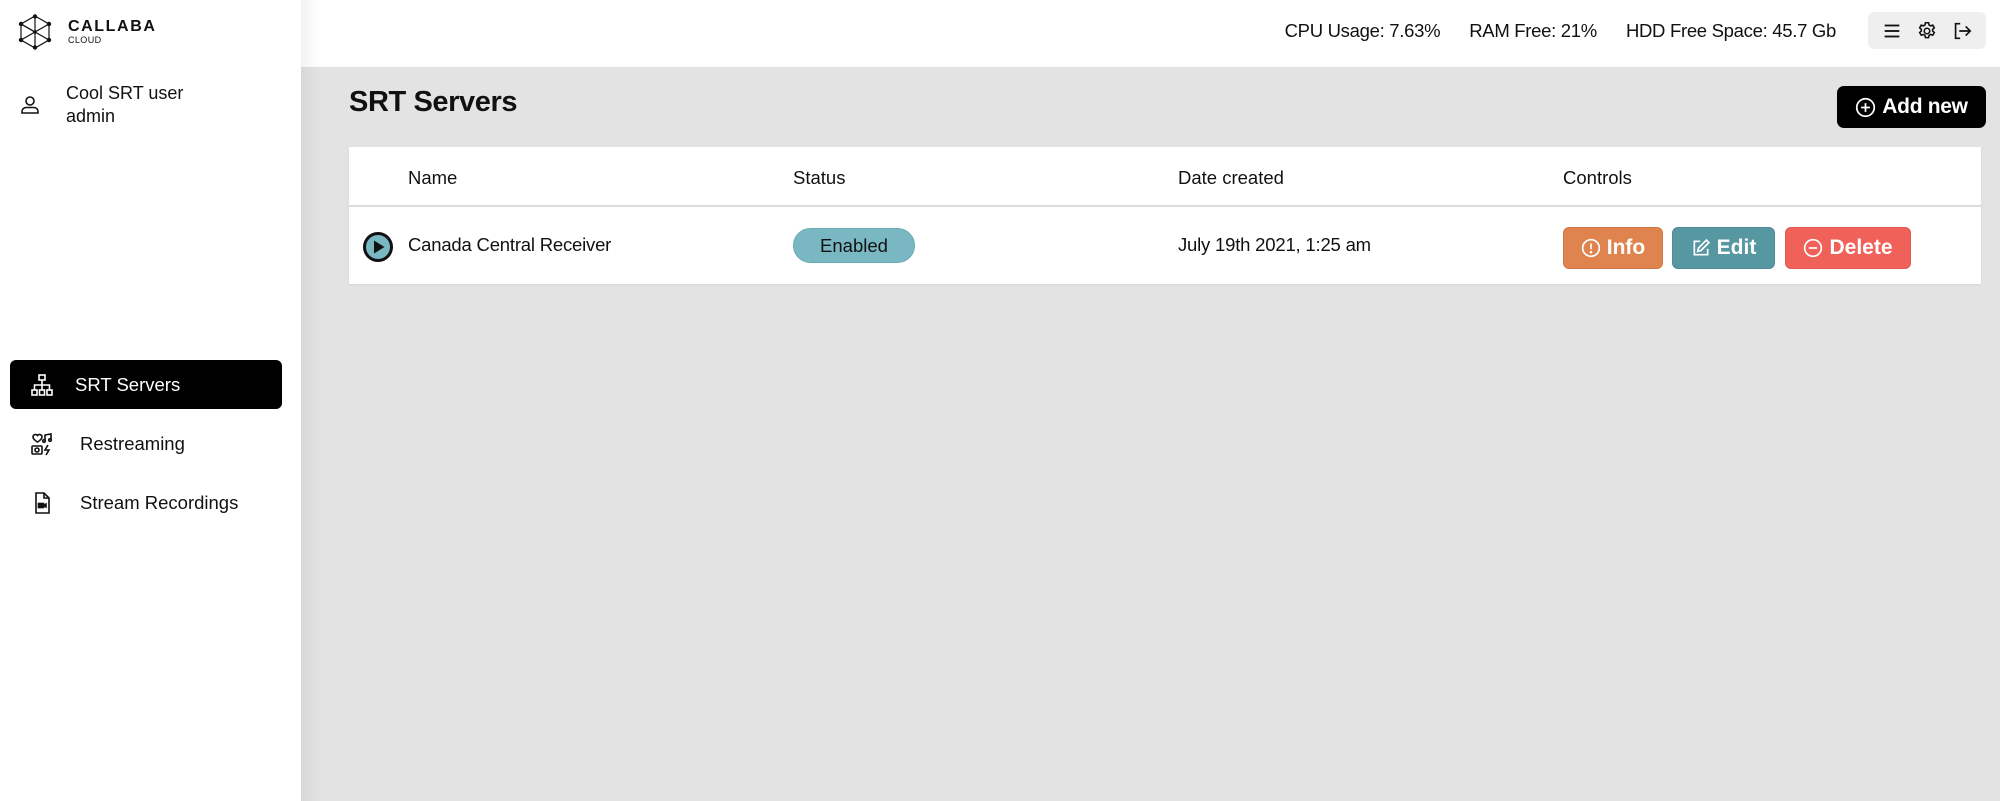  Describe the element at coordinates (1925, 106) in the screenshot. I see `add-new-label: Add new` at that location.